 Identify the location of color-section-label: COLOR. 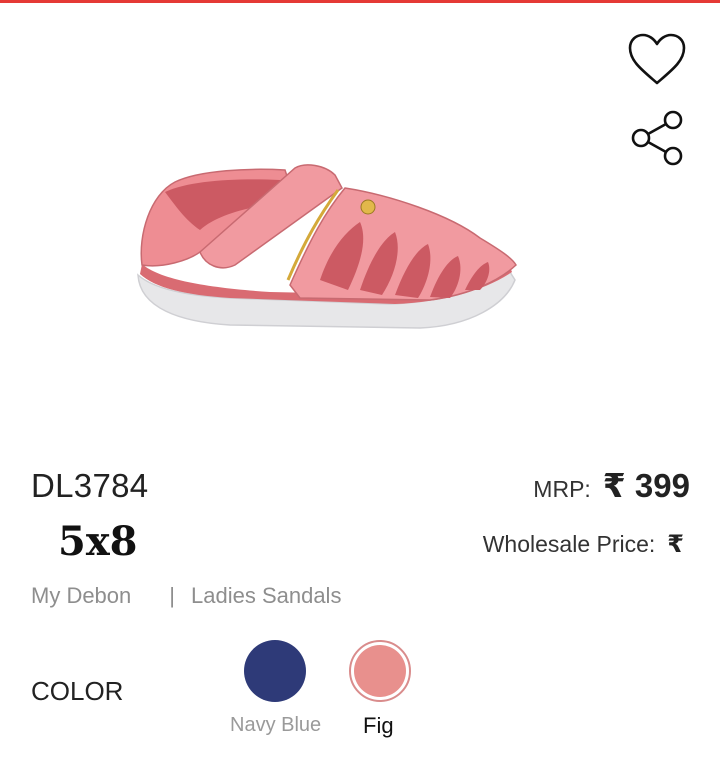
(77, 691).